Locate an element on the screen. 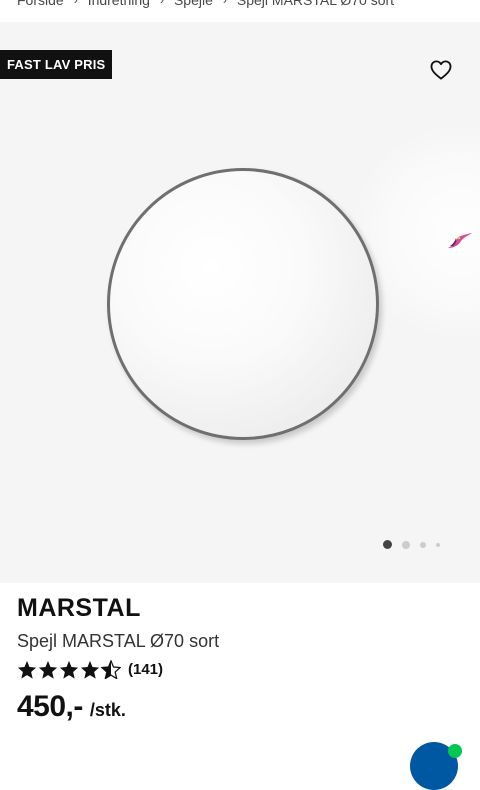 This screenshot has width=480, height=790. shopping-assistant-button is located at coordinates (459, 241).